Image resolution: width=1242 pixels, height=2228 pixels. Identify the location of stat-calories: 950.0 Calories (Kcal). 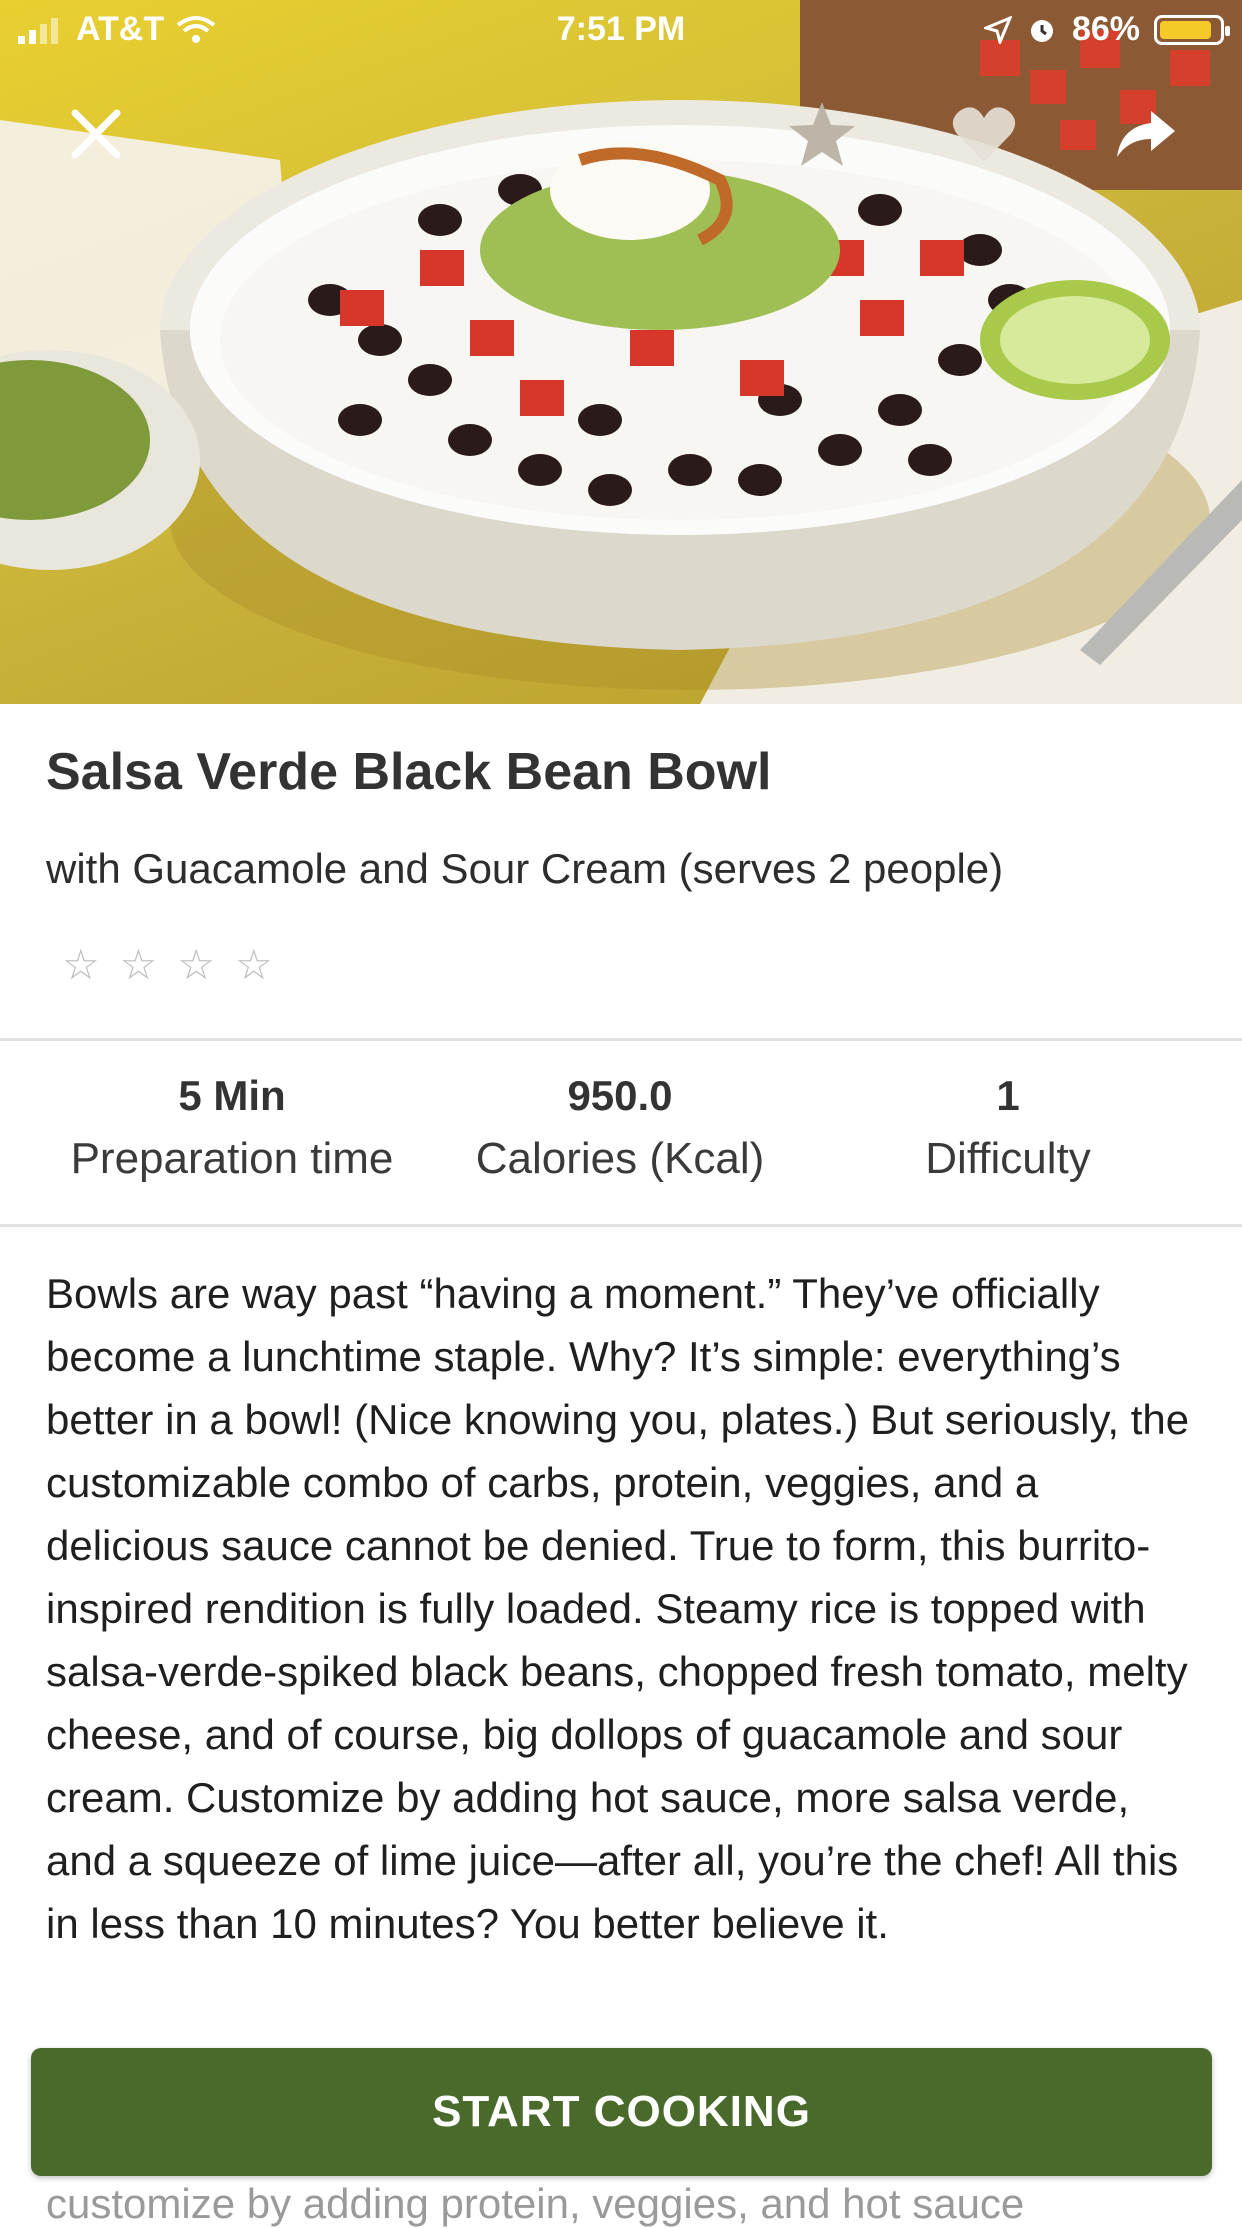
(620, 1128).